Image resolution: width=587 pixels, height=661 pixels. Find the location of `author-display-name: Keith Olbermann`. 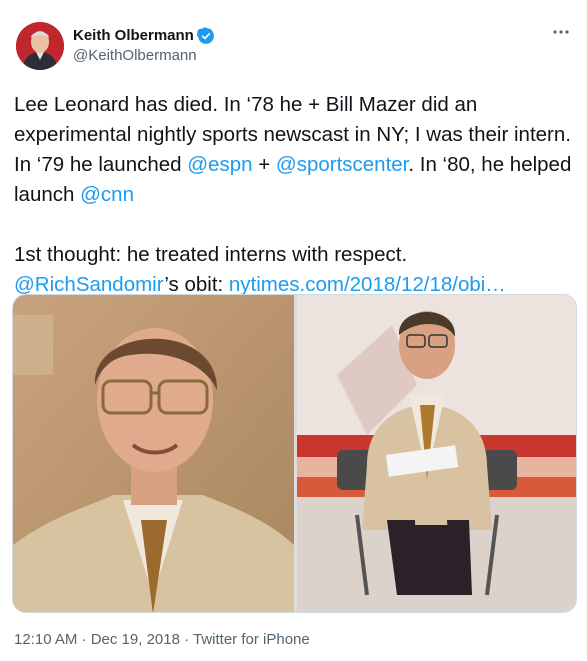

author-display-name: Keith Olbermann is located at coordinates (133, 36).